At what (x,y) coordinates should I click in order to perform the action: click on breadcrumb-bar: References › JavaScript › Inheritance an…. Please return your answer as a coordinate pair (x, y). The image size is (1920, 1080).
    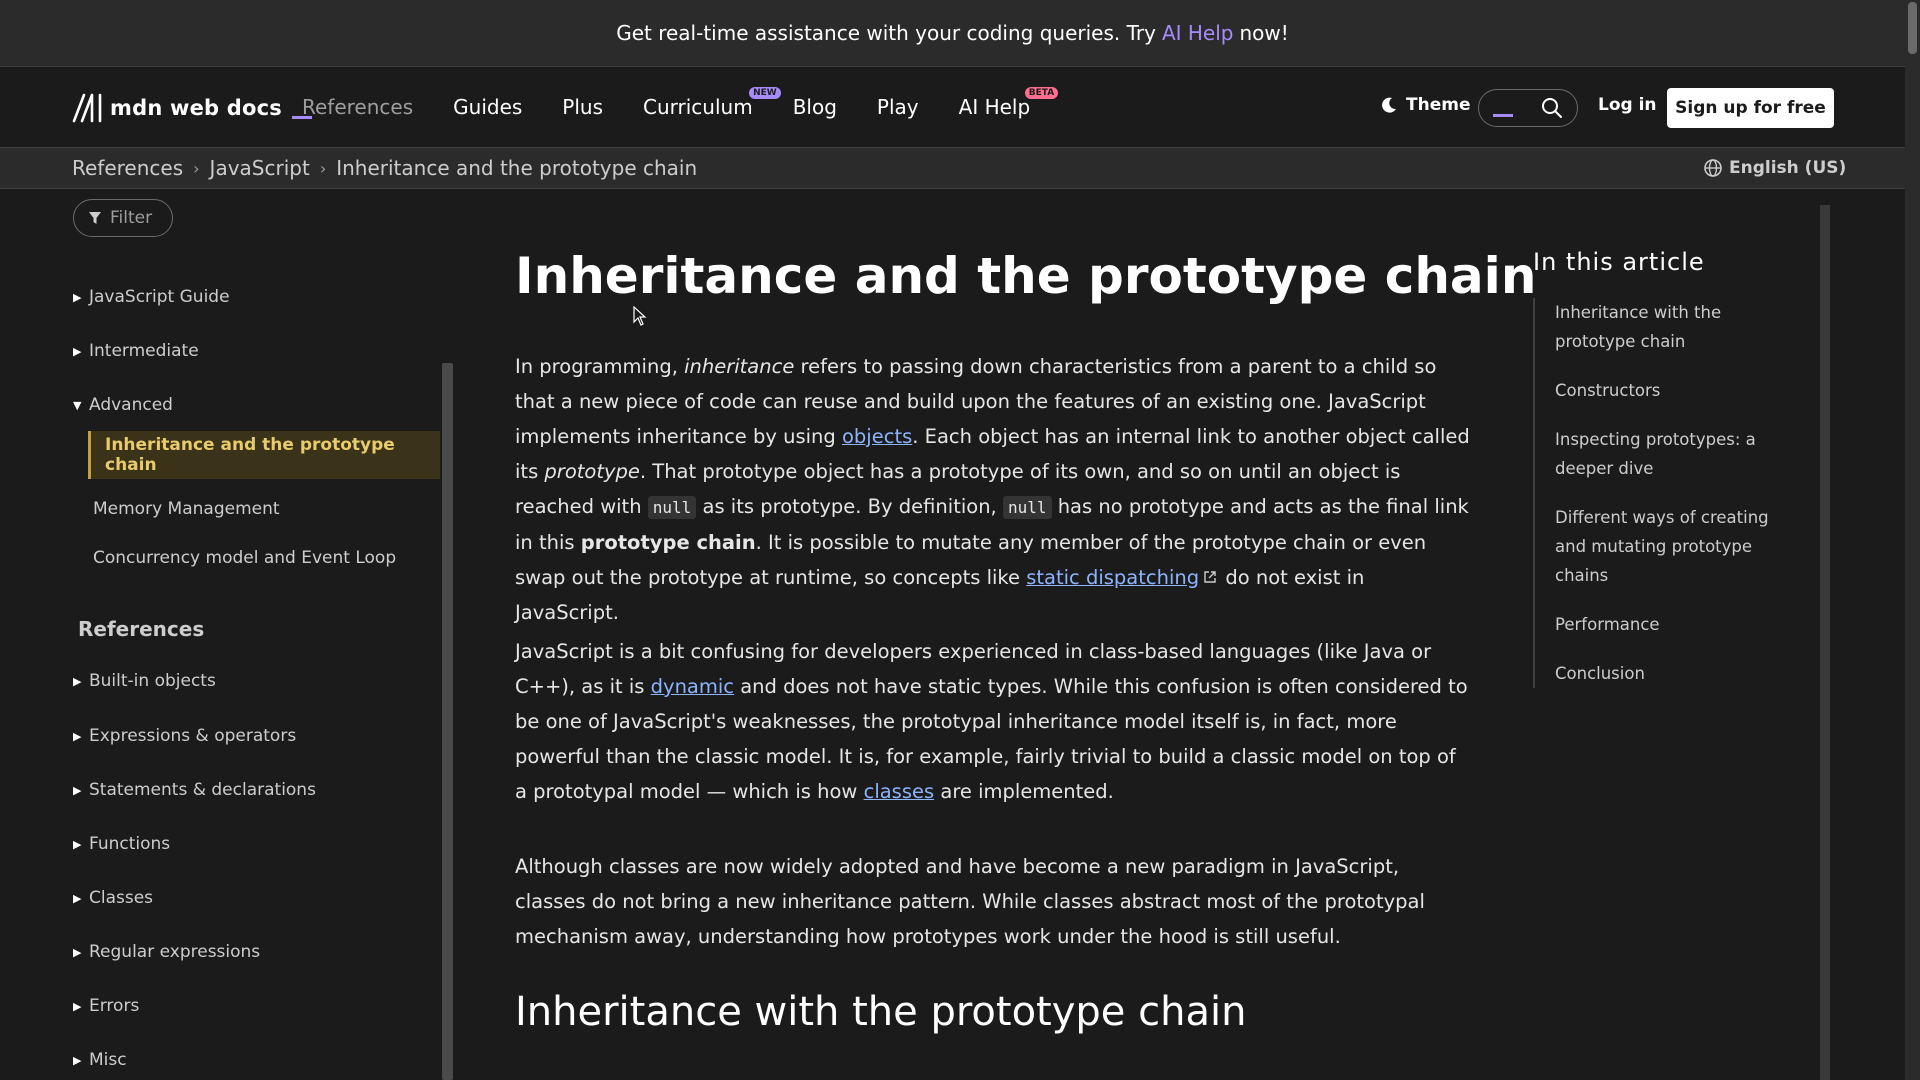
    Looking at the image, I should click on (952, 168).